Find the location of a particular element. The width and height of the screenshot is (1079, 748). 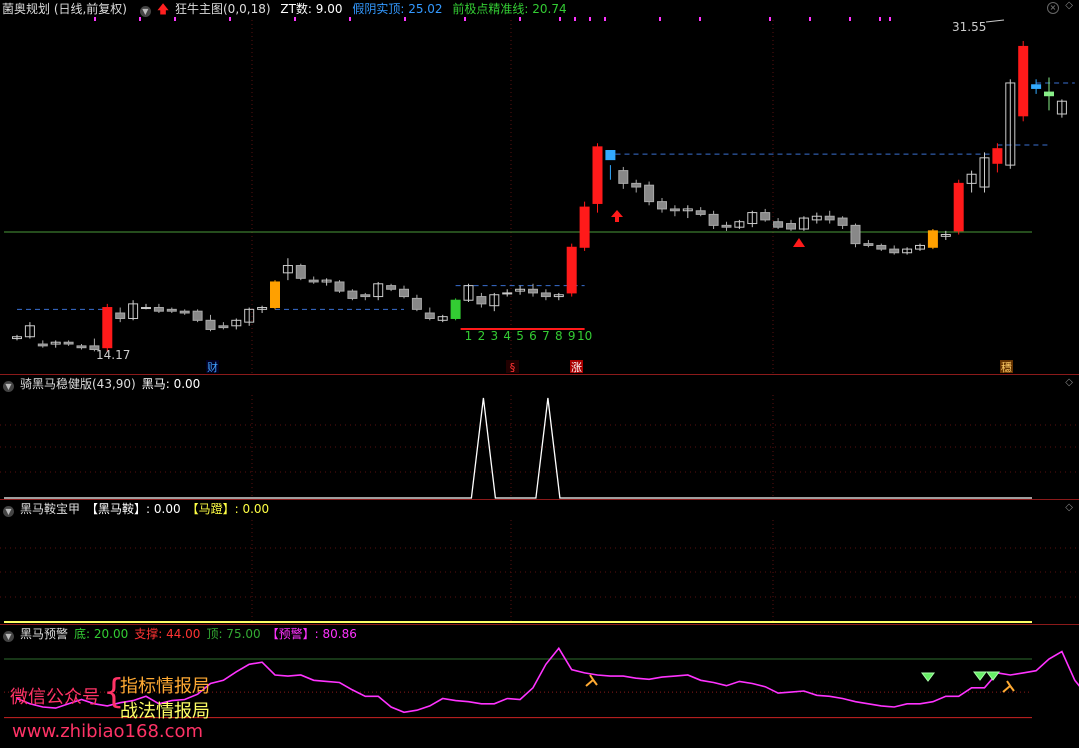

watermark-line1: 微信公众号 is located at coordinates (55, 697).